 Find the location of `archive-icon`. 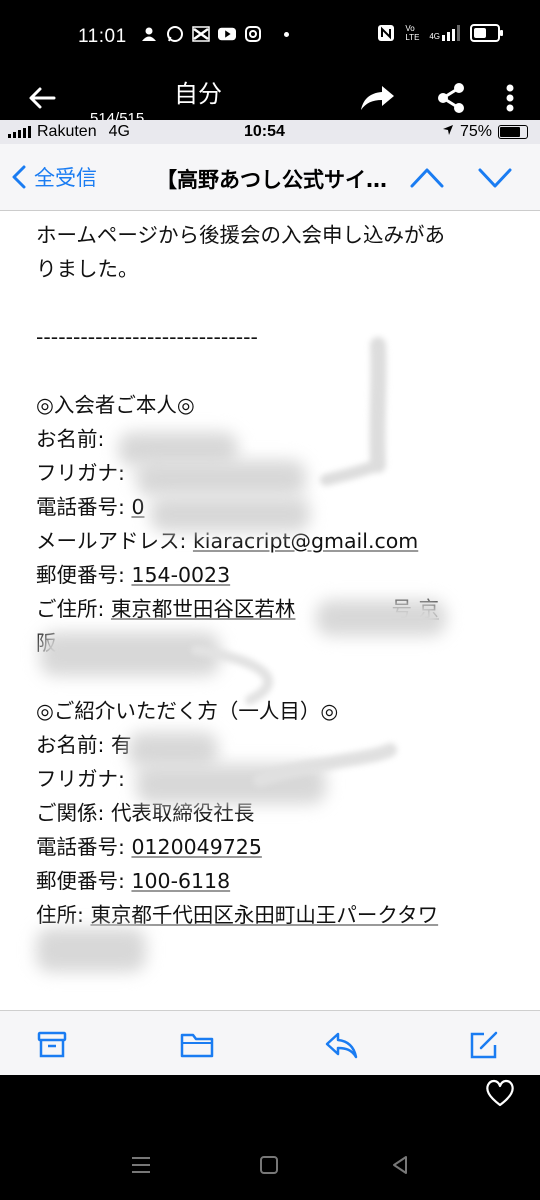

archive-icon is located at coordinates (53, 1045).